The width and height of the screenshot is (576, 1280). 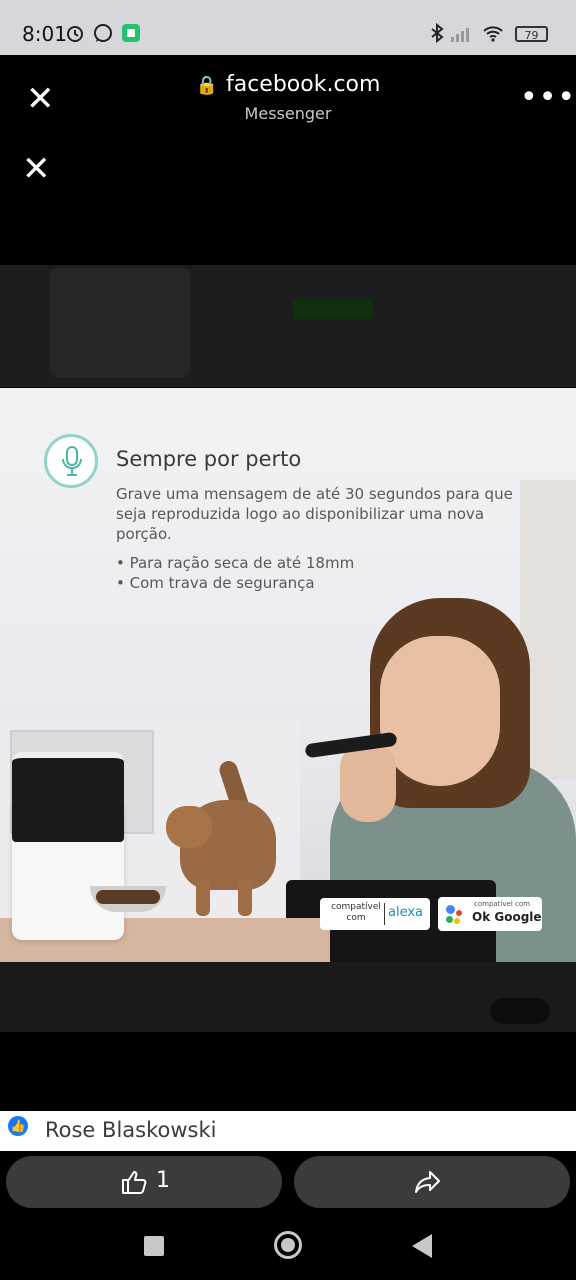 What do you see at coordinates (71, 461) in the screenshot?
I see `microphone-icon` at bounding box center [71, 461].